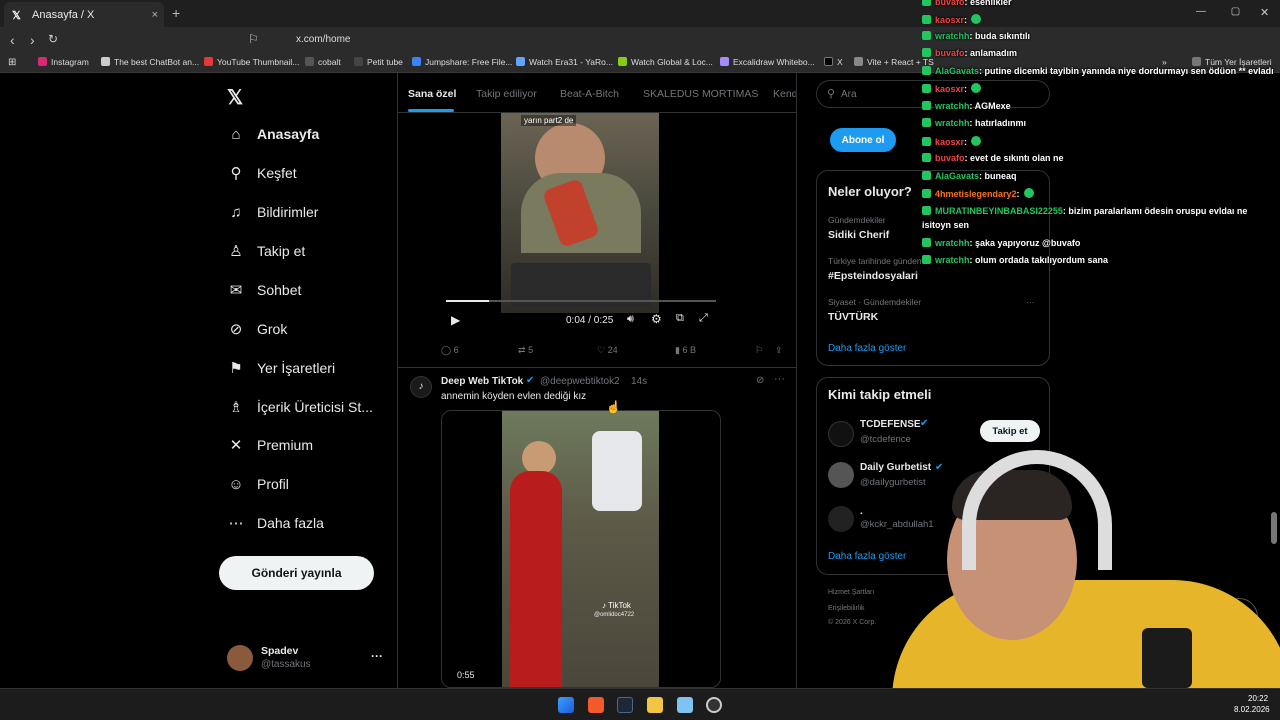 This screenshot has width=1280, height=720. Describe the element at coordinates (1010, 431) in the screenshot. I see `follow-button: Takip et` at that location.